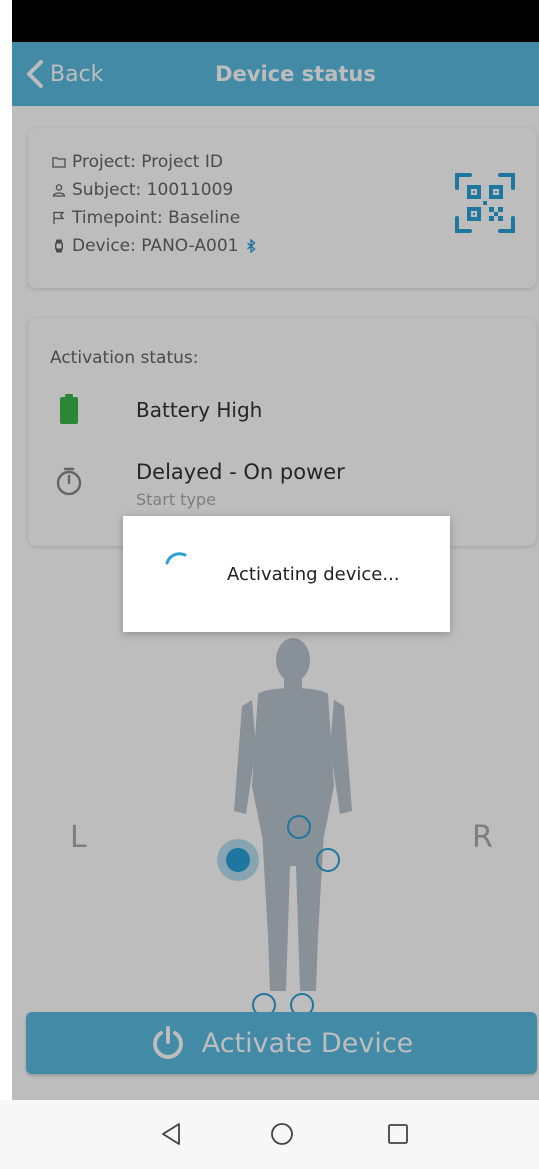 This screenshot has height=1169, width=539. I want to click on nav-back-button, so click(172, 1134).